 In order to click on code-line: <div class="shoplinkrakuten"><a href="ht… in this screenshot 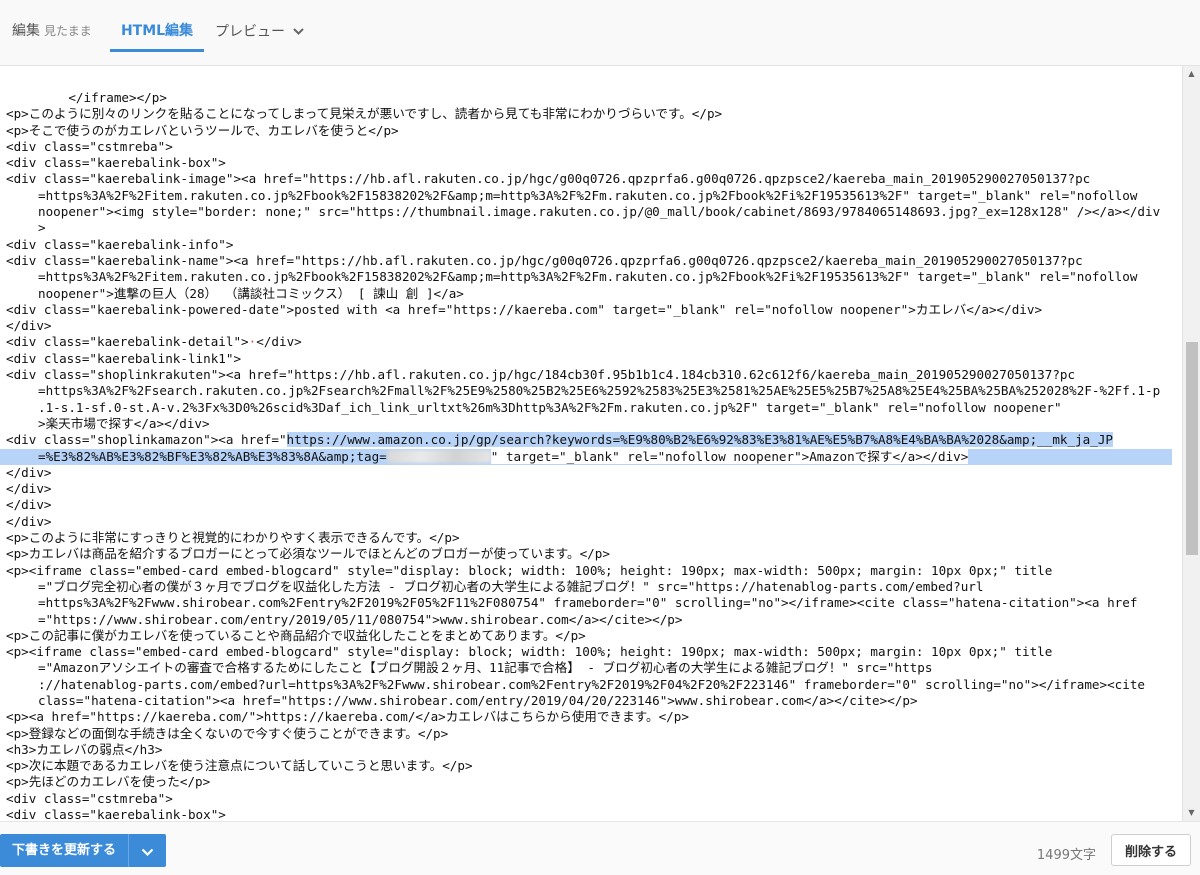, I will do `click(541, 375)`.